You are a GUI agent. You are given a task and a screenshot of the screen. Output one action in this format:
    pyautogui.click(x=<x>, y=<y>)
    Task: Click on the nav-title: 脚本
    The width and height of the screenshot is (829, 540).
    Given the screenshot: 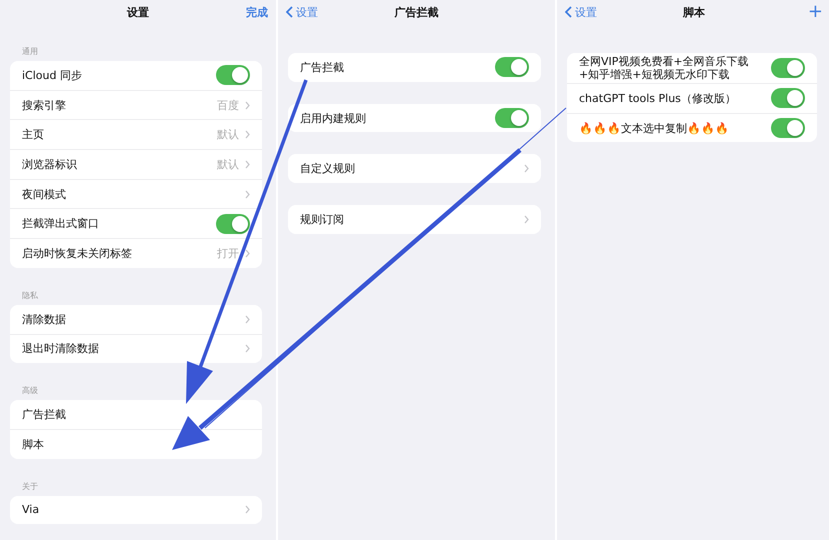 What is the action you would take?
    pyautogui.click(x=694, y=12)
    